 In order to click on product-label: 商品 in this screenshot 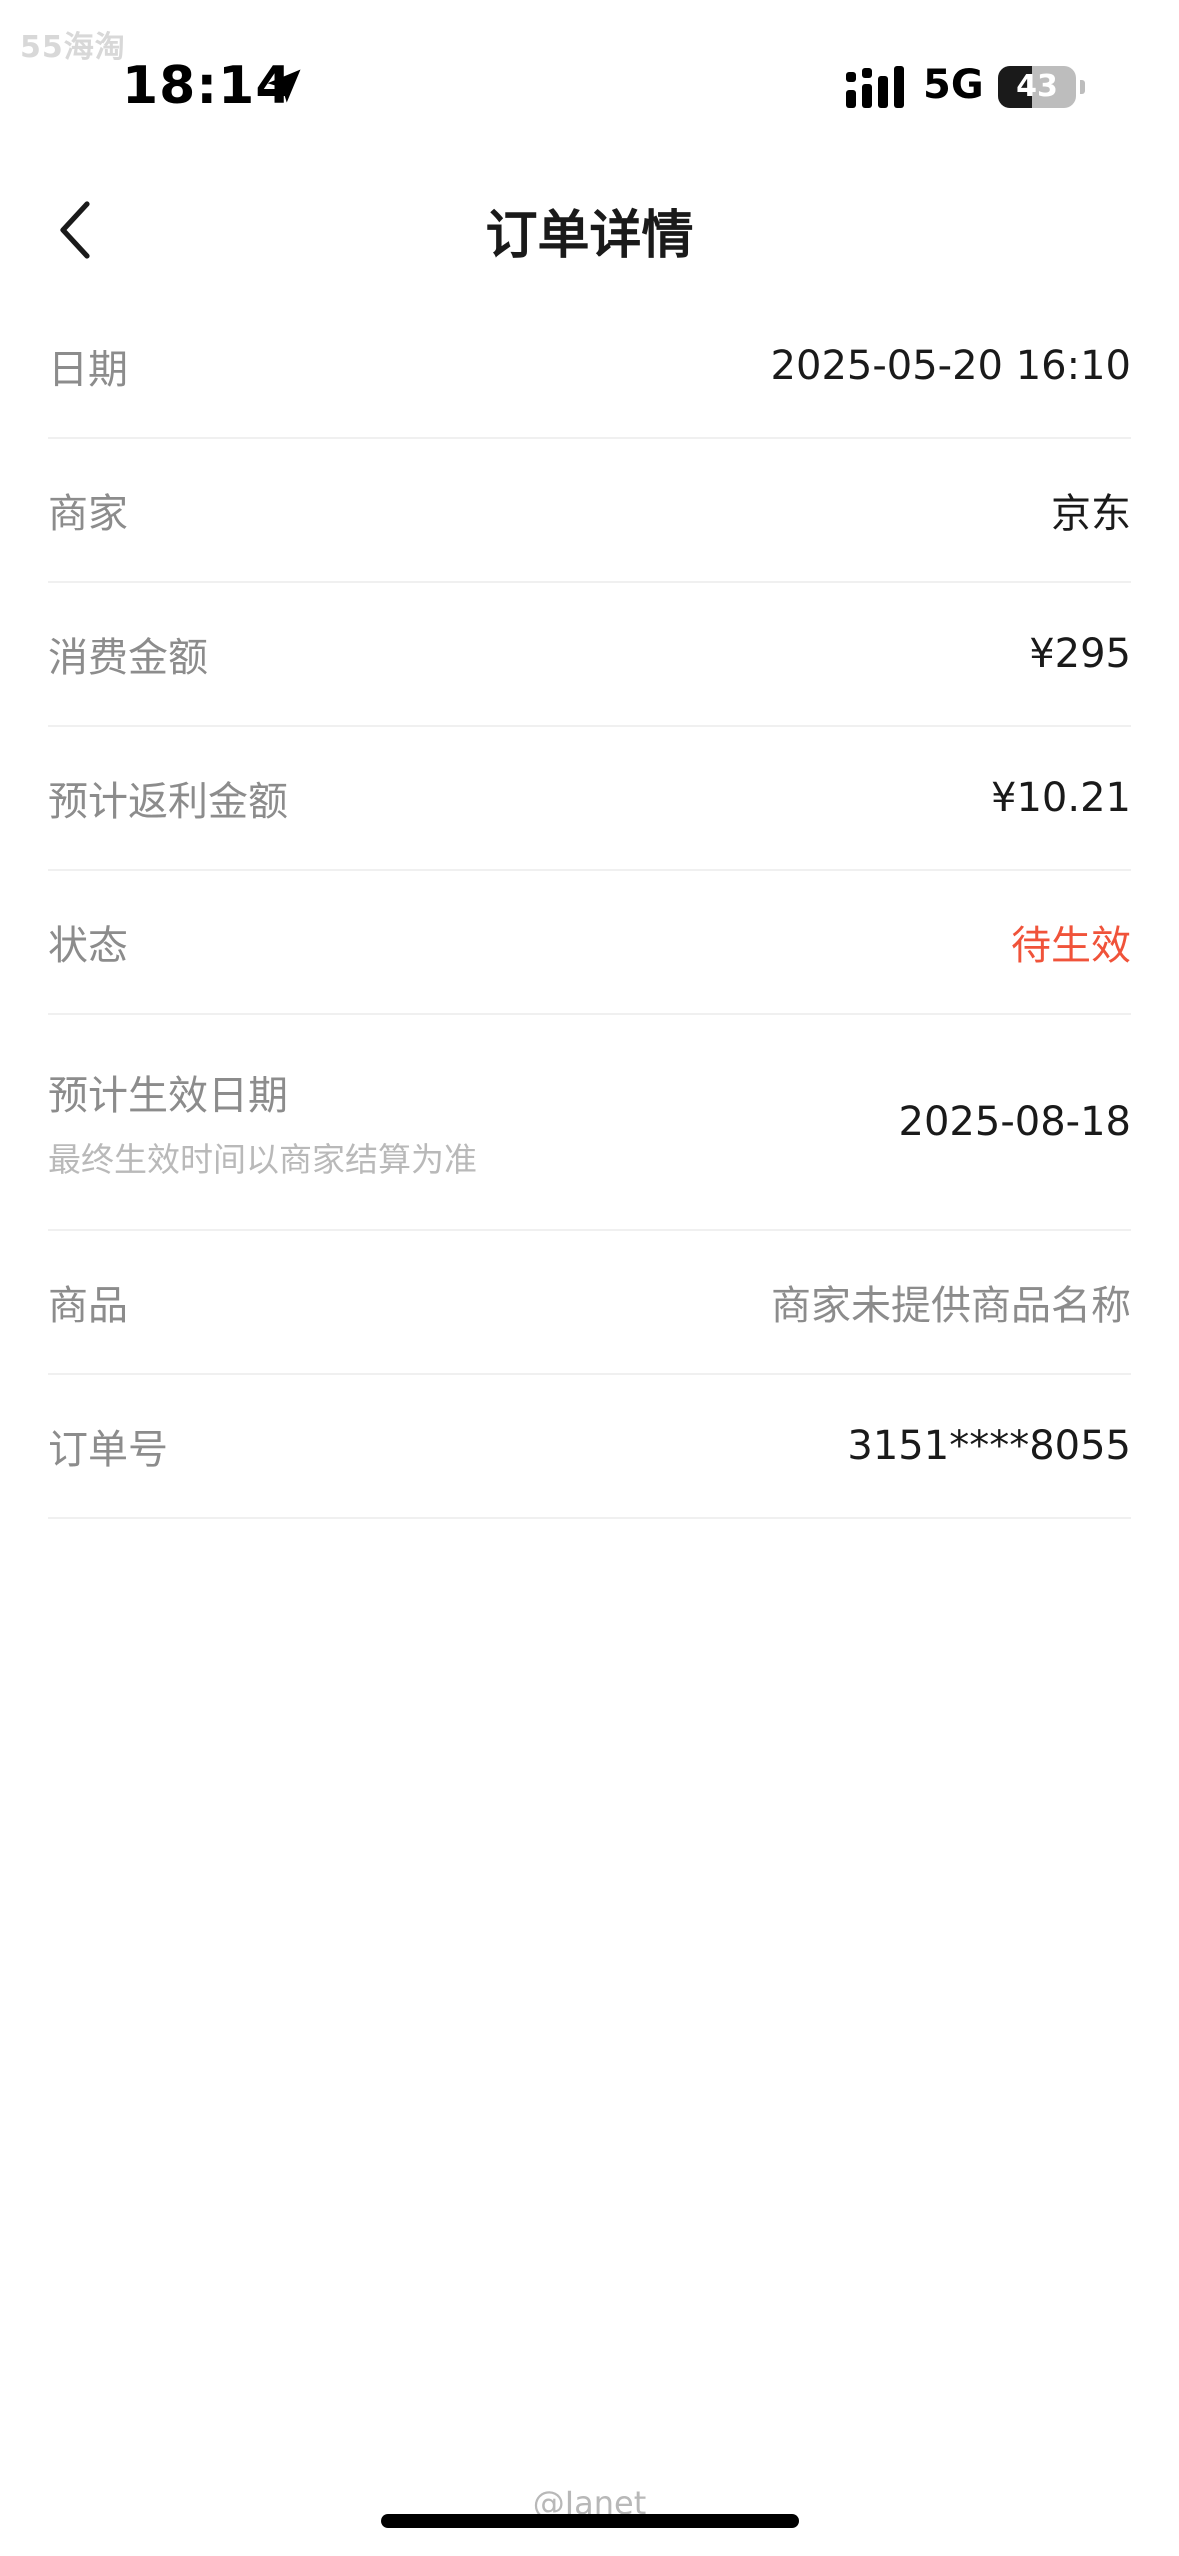, I will do `click(88, 1306)`.